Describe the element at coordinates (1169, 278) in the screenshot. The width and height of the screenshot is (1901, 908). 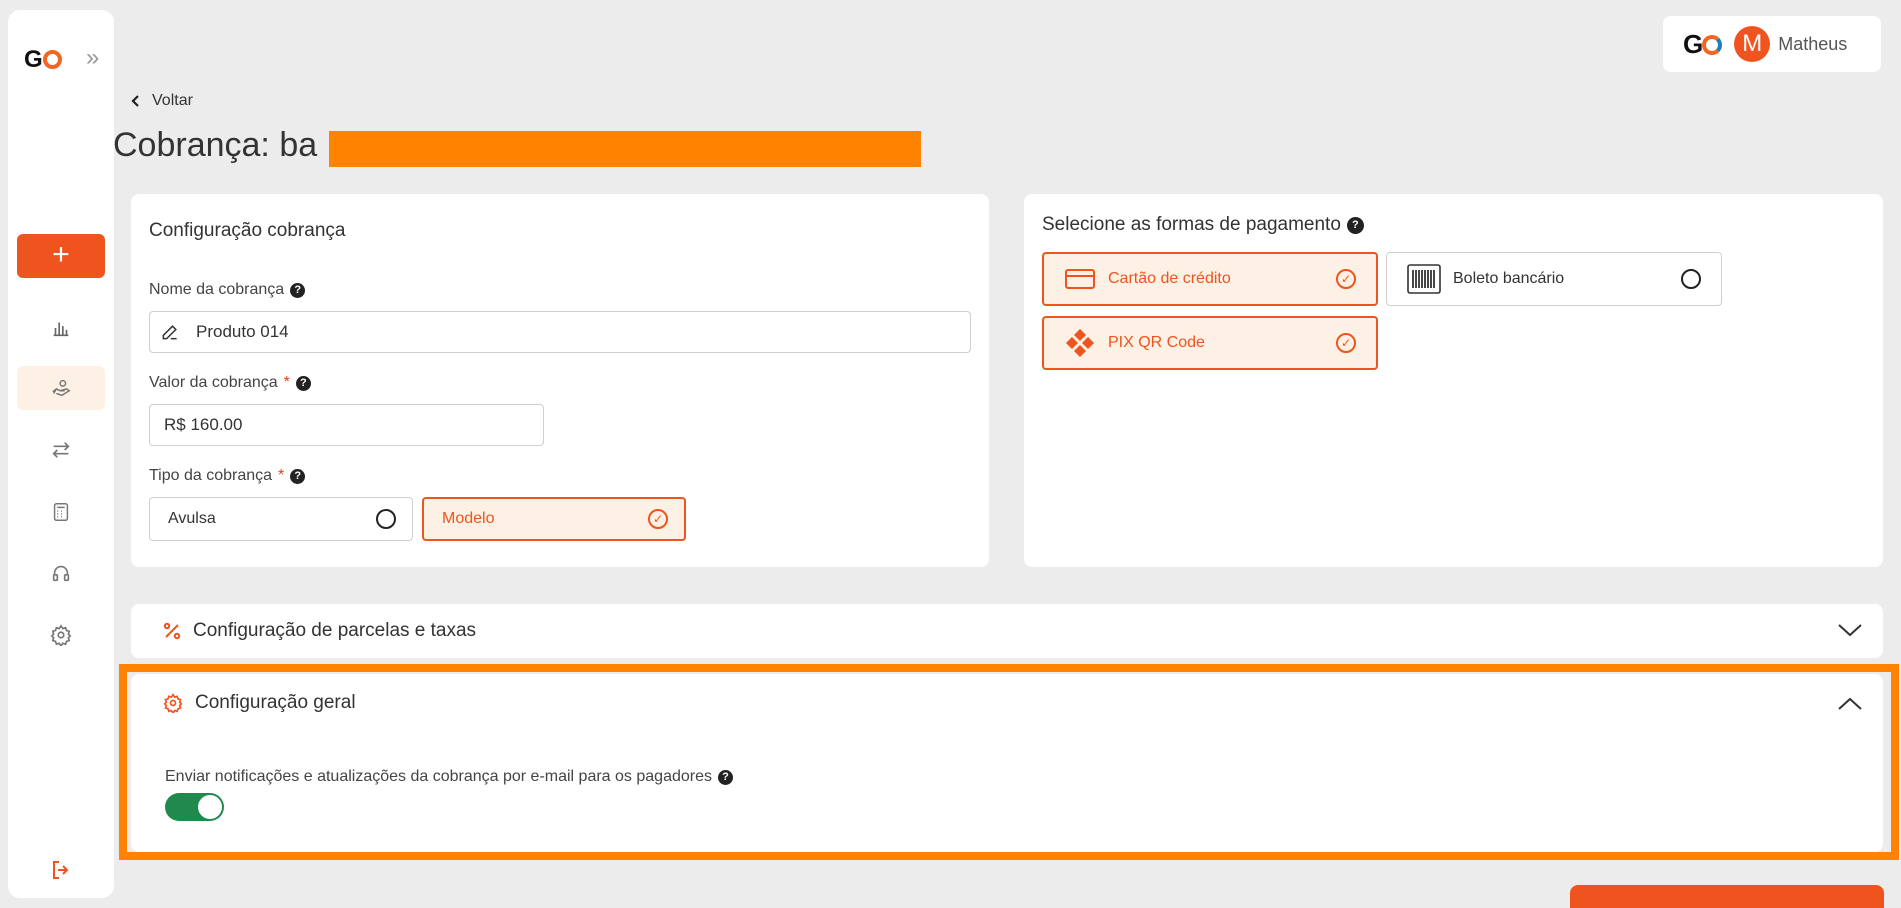
I see `payment-label: Cartão de crédito` at that location.